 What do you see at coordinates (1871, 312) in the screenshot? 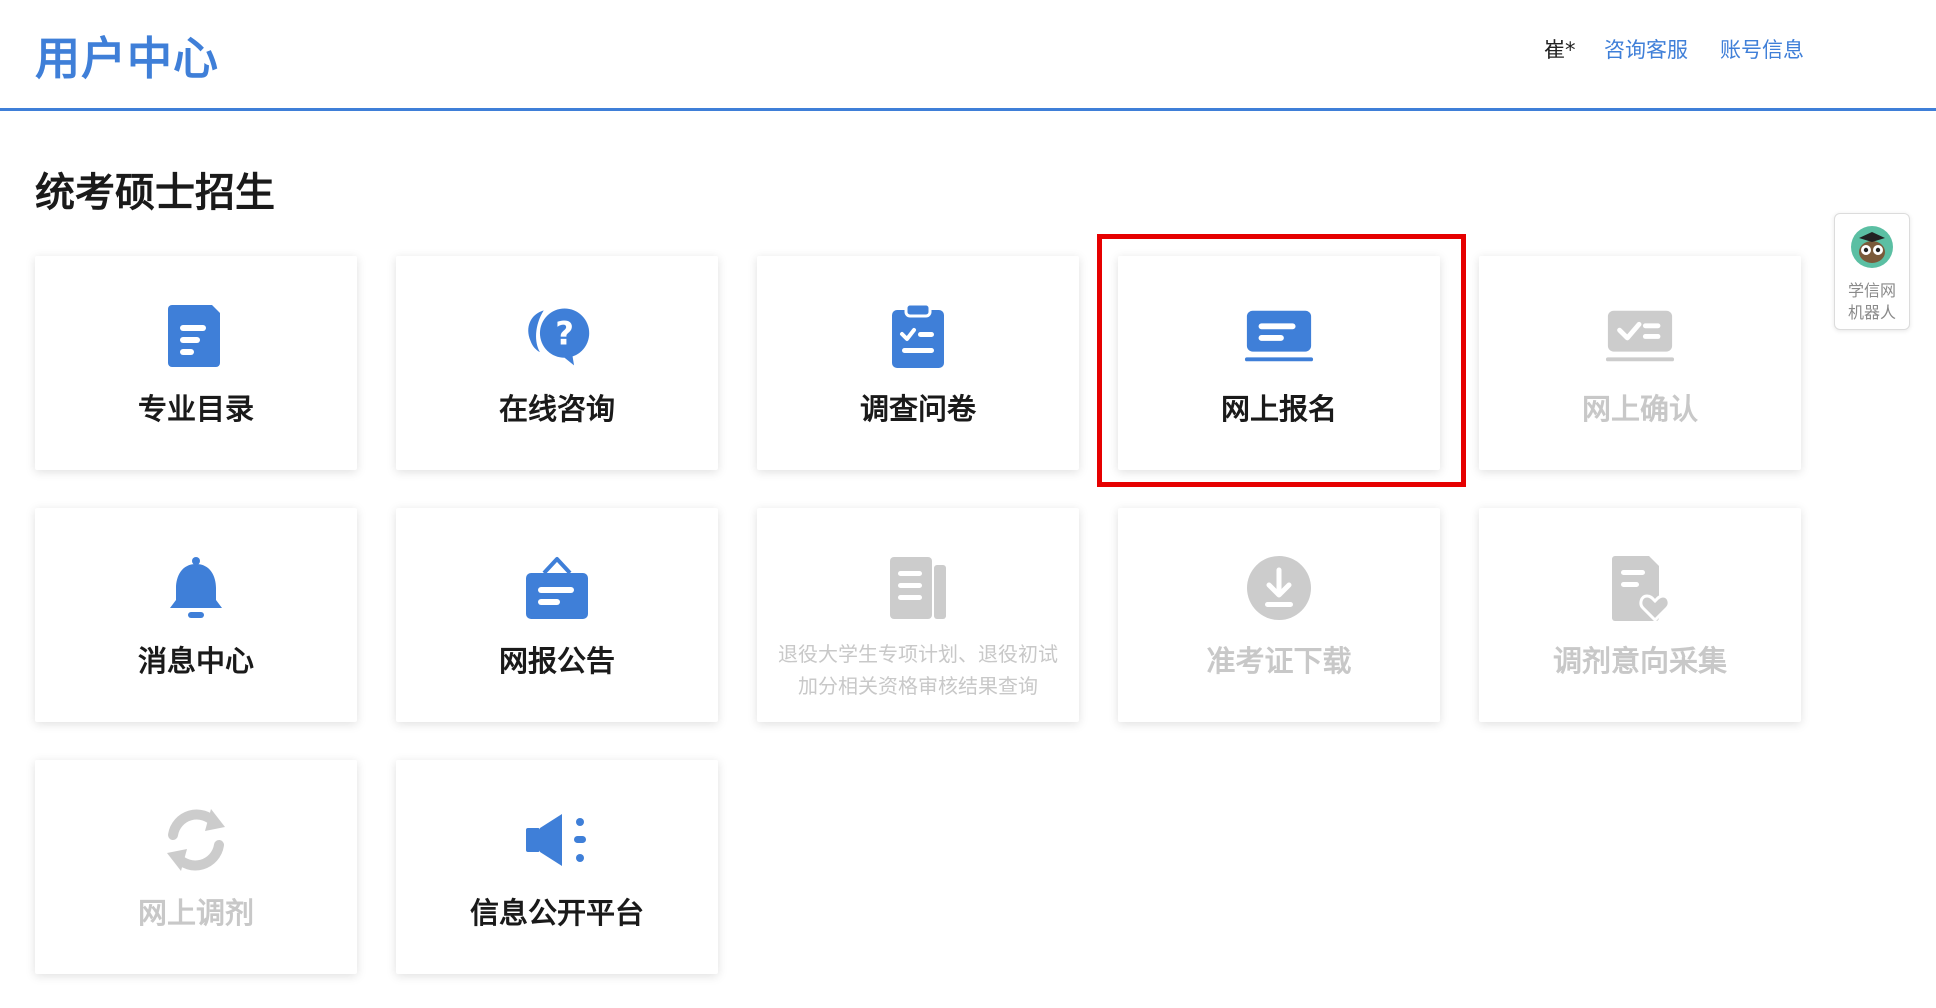
I see `robot-label-line2: 机器人` at bounding box center [1871, 312].